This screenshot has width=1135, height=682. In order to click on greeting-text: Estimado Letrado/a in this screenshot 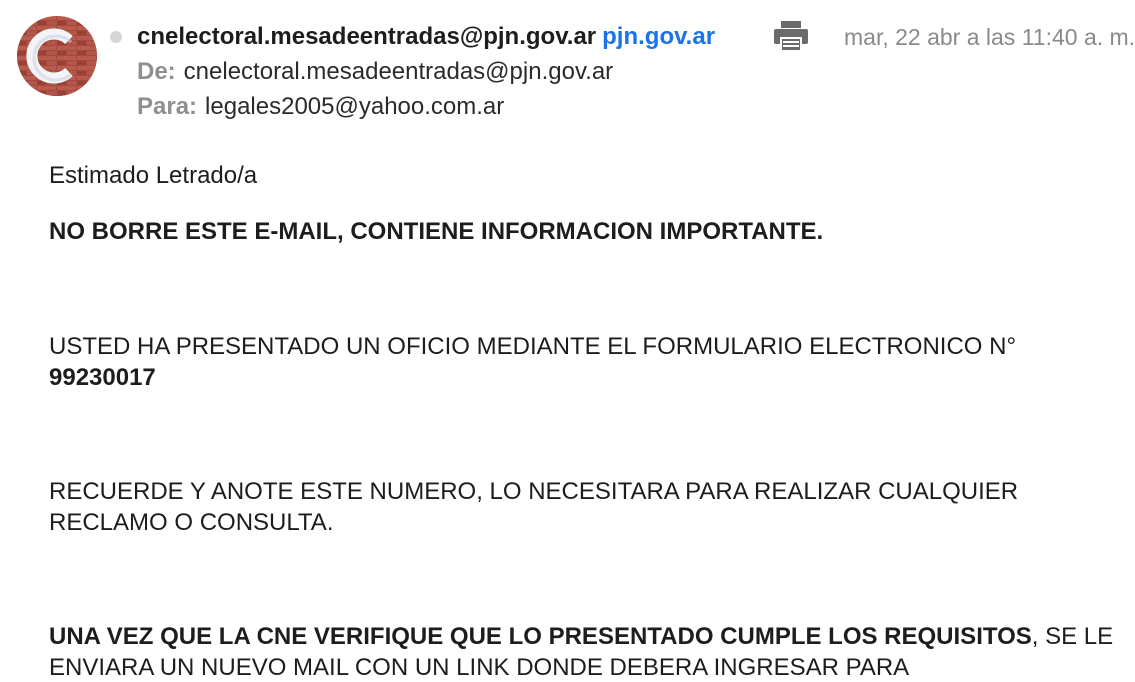, I will do `click(153, 175)`.